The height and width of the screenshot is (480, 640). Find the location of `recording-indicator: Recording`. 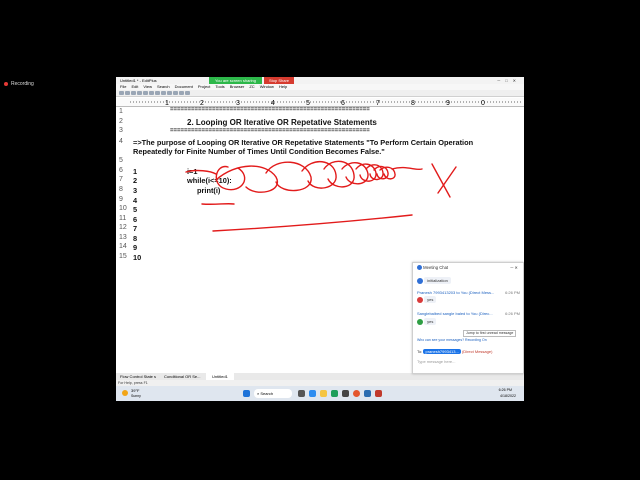

recording-indicator: Recording is located at coordinates (19, 84).